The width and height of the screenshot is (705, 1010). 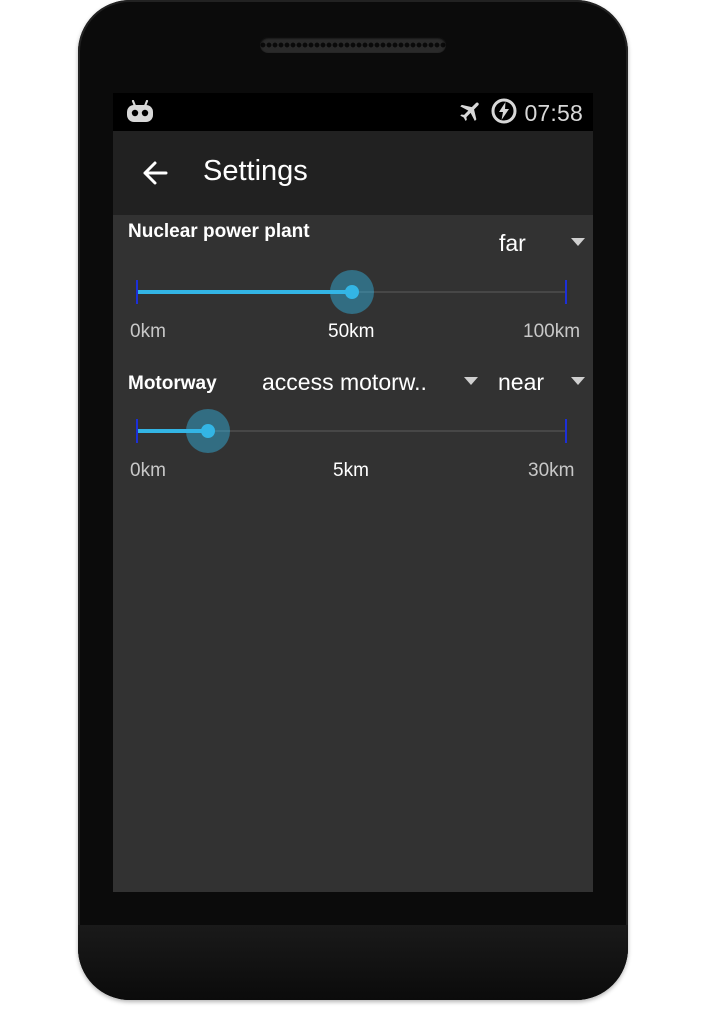 I want to click on spinner-value: access motorw.., so click(x=344, y=381).